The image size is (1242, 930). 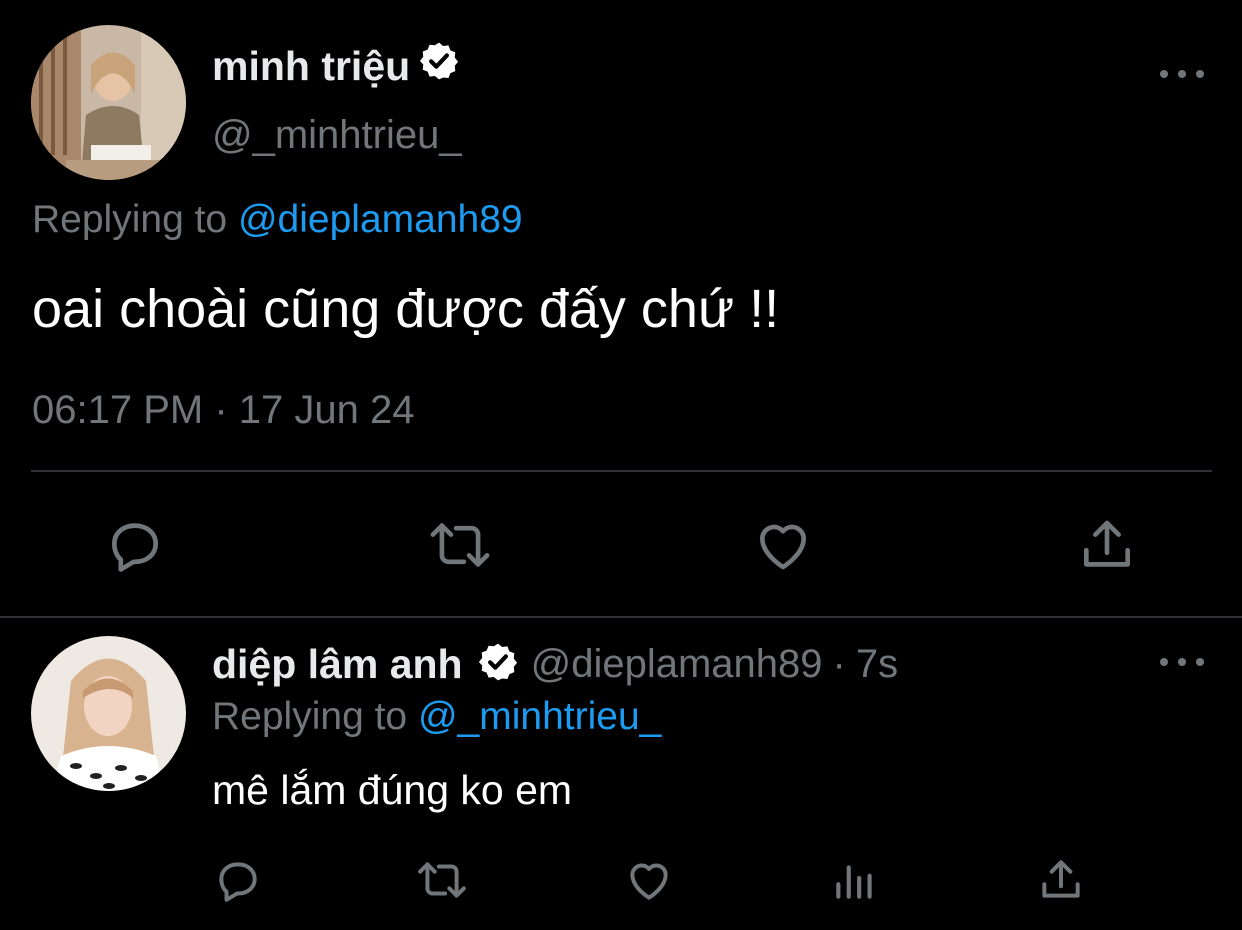 I want to click on tweet-time: 7s, so click(x=877, y=664).